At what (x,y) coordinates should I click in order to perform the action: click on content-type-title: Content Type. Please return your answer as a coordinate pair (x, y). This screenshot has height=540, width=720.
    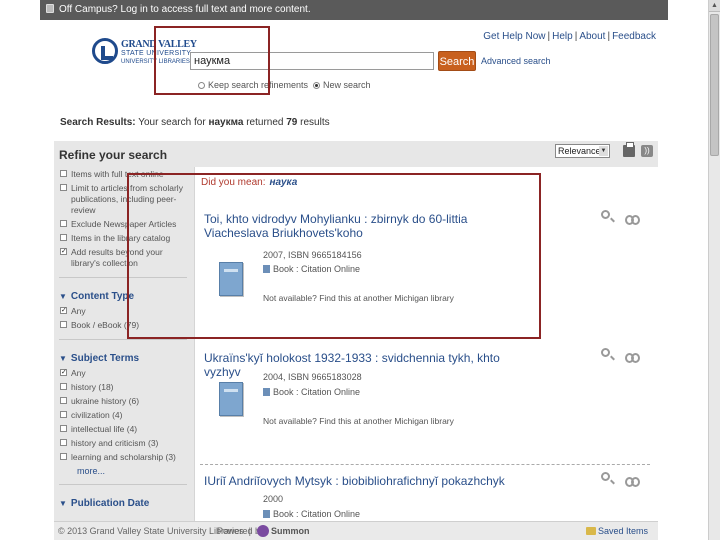
    Looking at the image, I should click on (102, 296).